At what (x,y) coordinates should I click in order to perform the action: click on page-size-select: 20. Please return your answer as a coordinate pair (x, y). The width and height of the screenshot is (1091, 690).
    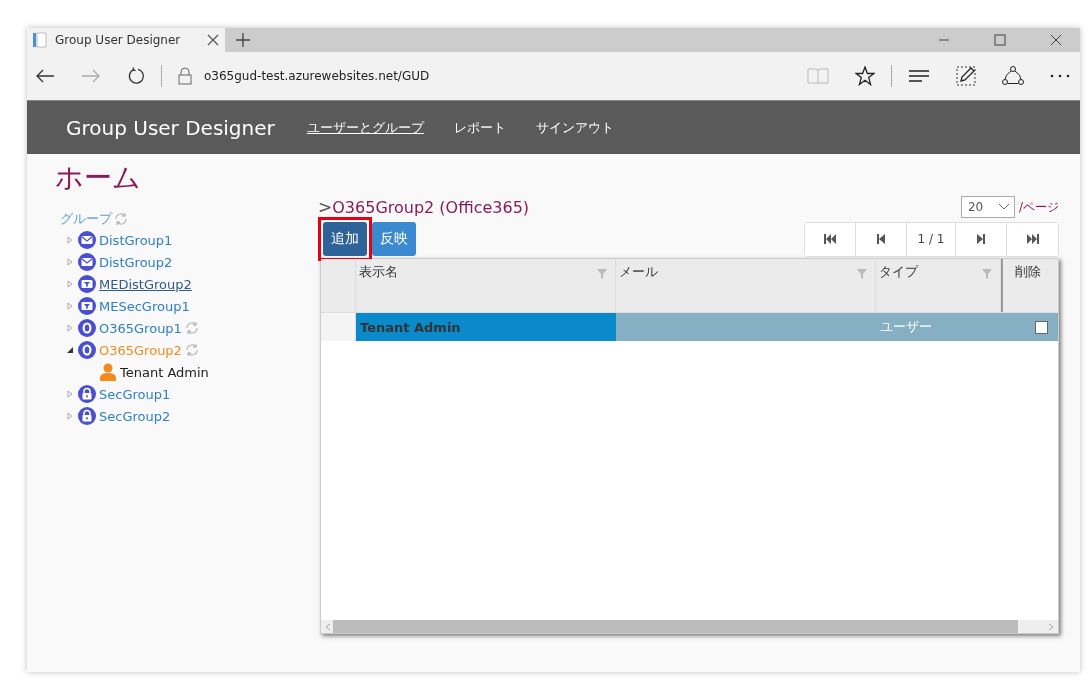
    Looking at the image, I should click on (987, 207).